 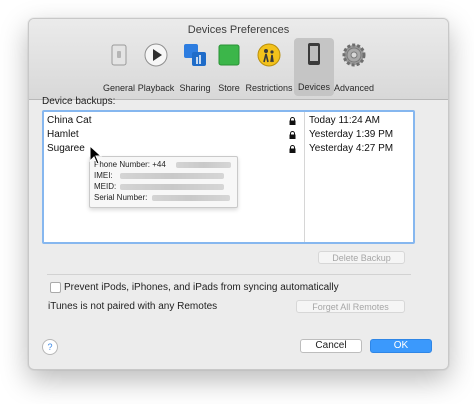 What do you see at coordinates (63, 134) in the screenshot?
I see `backup-row-name: Hamlet` at bounding box center [63, 134].